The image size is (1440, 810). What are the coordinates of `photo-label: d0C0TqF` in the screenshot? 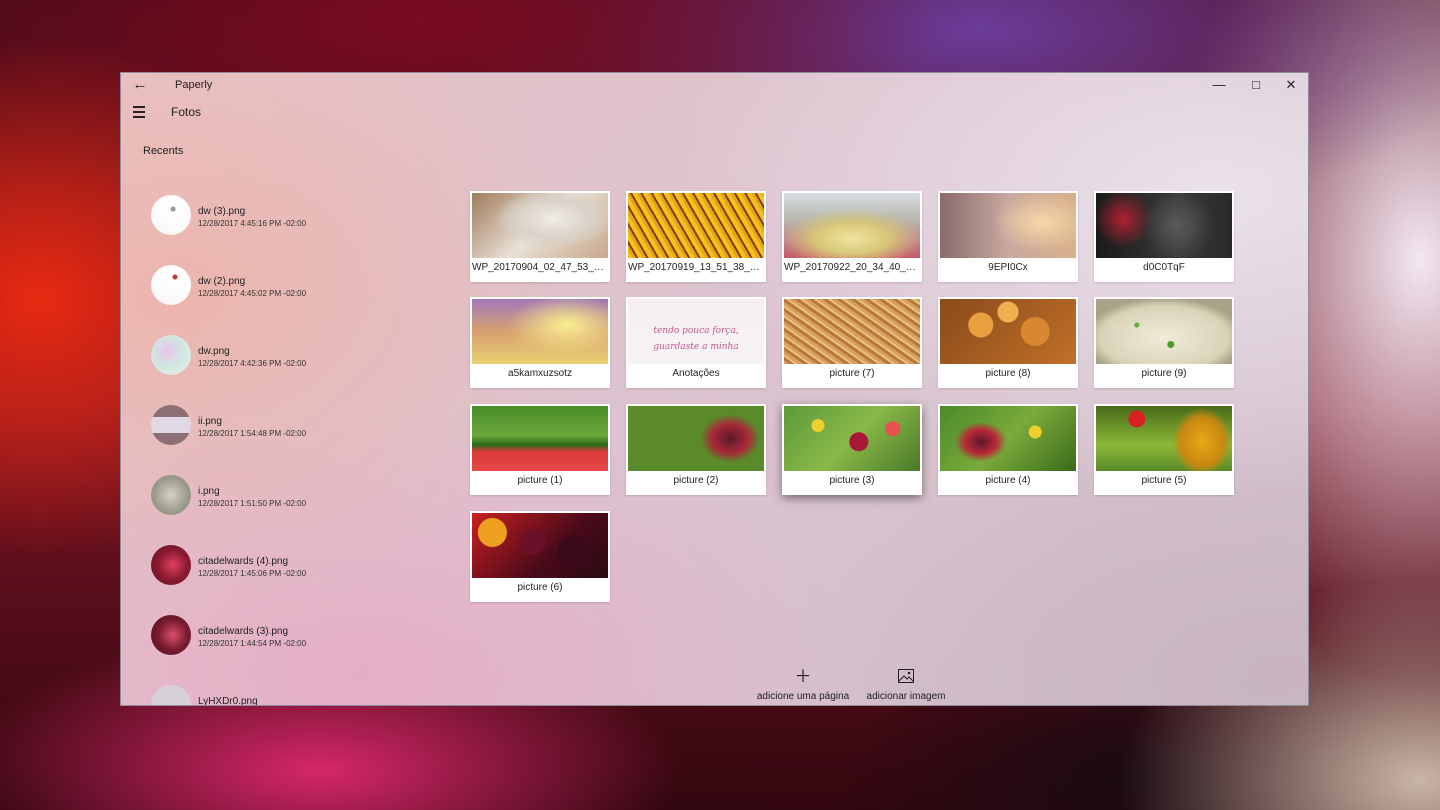 It's located at (1164, 267).